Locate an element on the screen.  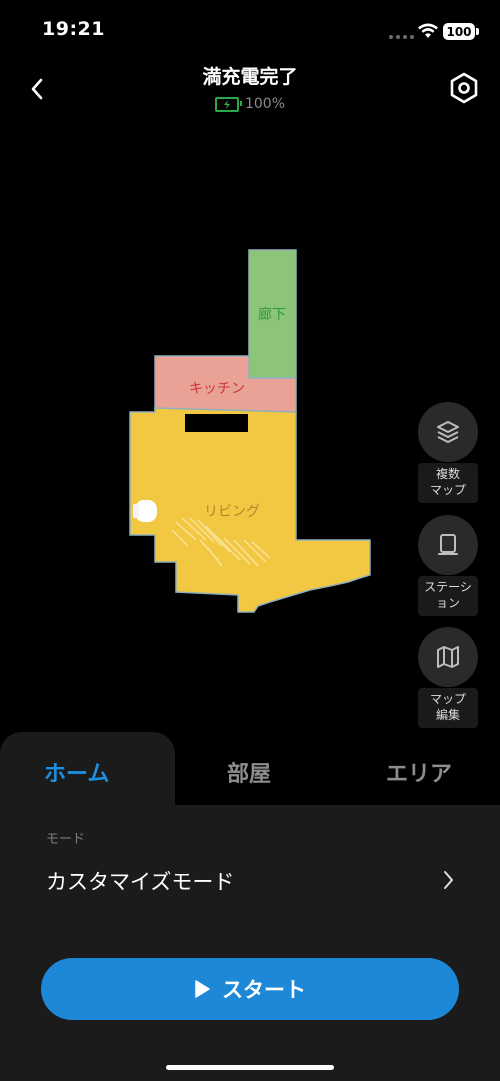
battery-cap is located at coordinates (477, 31).